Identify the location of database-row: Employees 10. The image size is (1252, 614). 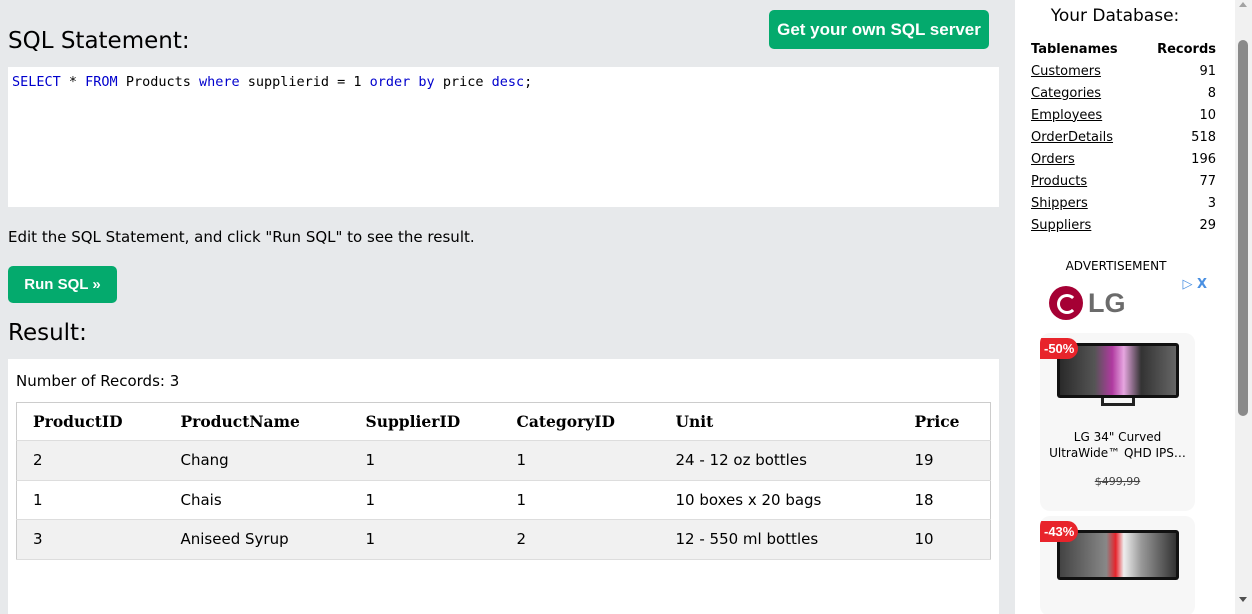
(1123, 115).